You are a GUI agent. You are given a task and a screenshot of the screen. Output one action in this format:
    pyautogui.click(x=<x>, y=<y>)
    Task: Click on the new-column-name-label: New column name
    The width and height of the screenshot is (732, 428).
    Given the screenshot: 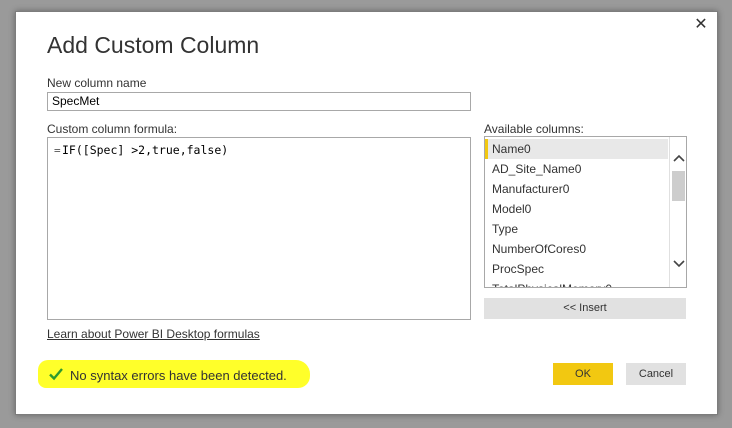 What is the action you would take?
    pyautogui.click(x=97, y=83)
    